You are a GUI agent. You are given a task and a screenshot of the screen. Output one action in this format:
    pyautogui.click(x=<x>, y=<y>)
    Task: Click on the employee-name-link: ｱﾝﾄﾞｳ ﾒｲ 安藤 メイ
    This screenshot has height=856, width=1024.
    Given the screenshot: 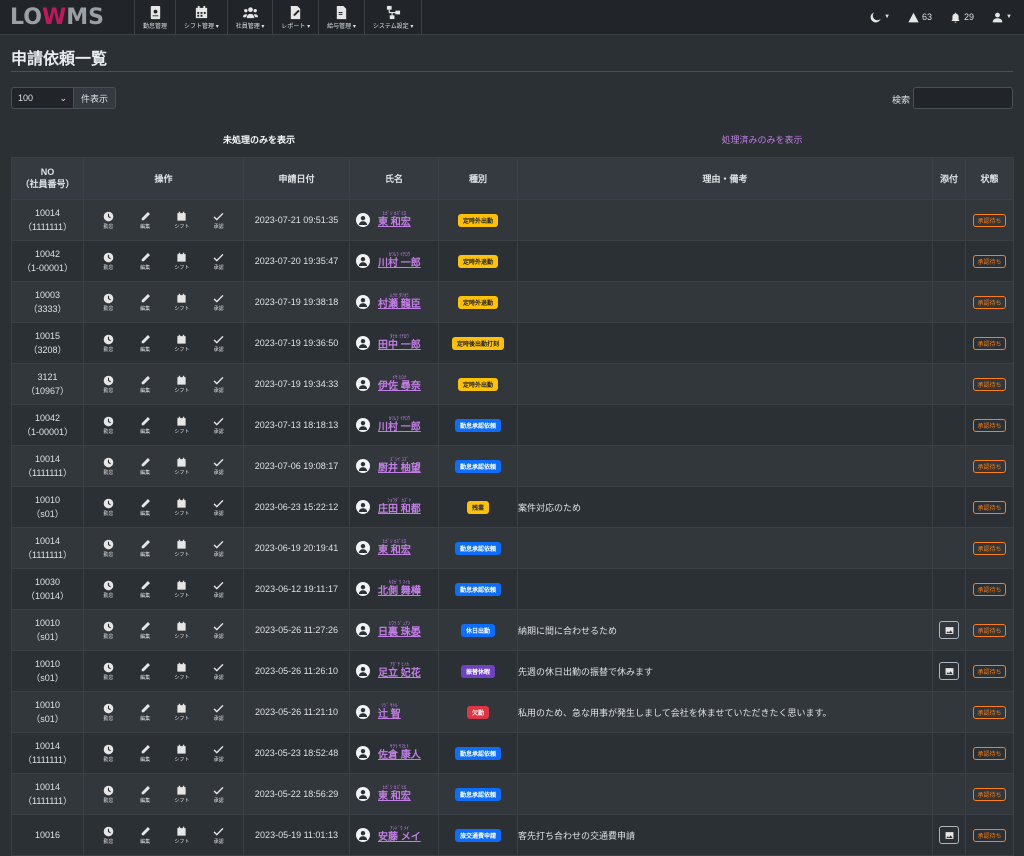 What is the action you would take?
    pyautogui.click(x=399, y=835)
    